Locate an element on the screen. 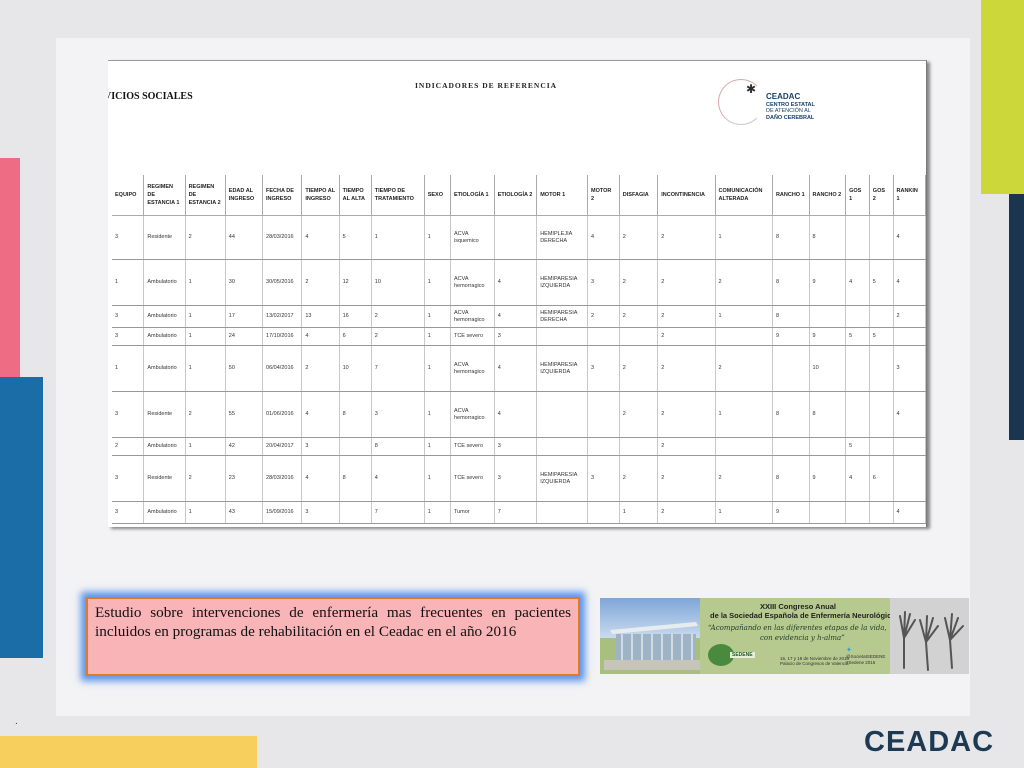 This screenshot has width=1024, height=768. banner-handle: ✦ @SocietatSEDENE is located at coordinates (868, 653).